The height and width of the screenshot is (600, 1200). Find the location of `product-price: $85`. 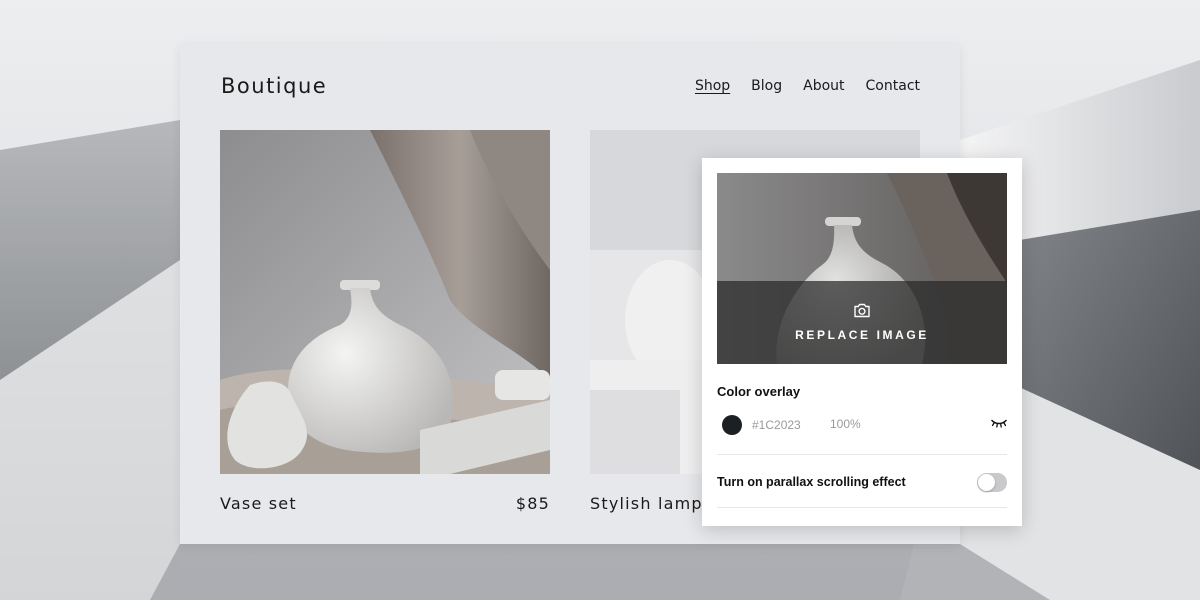

product-price: $85 is located at coordinates (532, 503).